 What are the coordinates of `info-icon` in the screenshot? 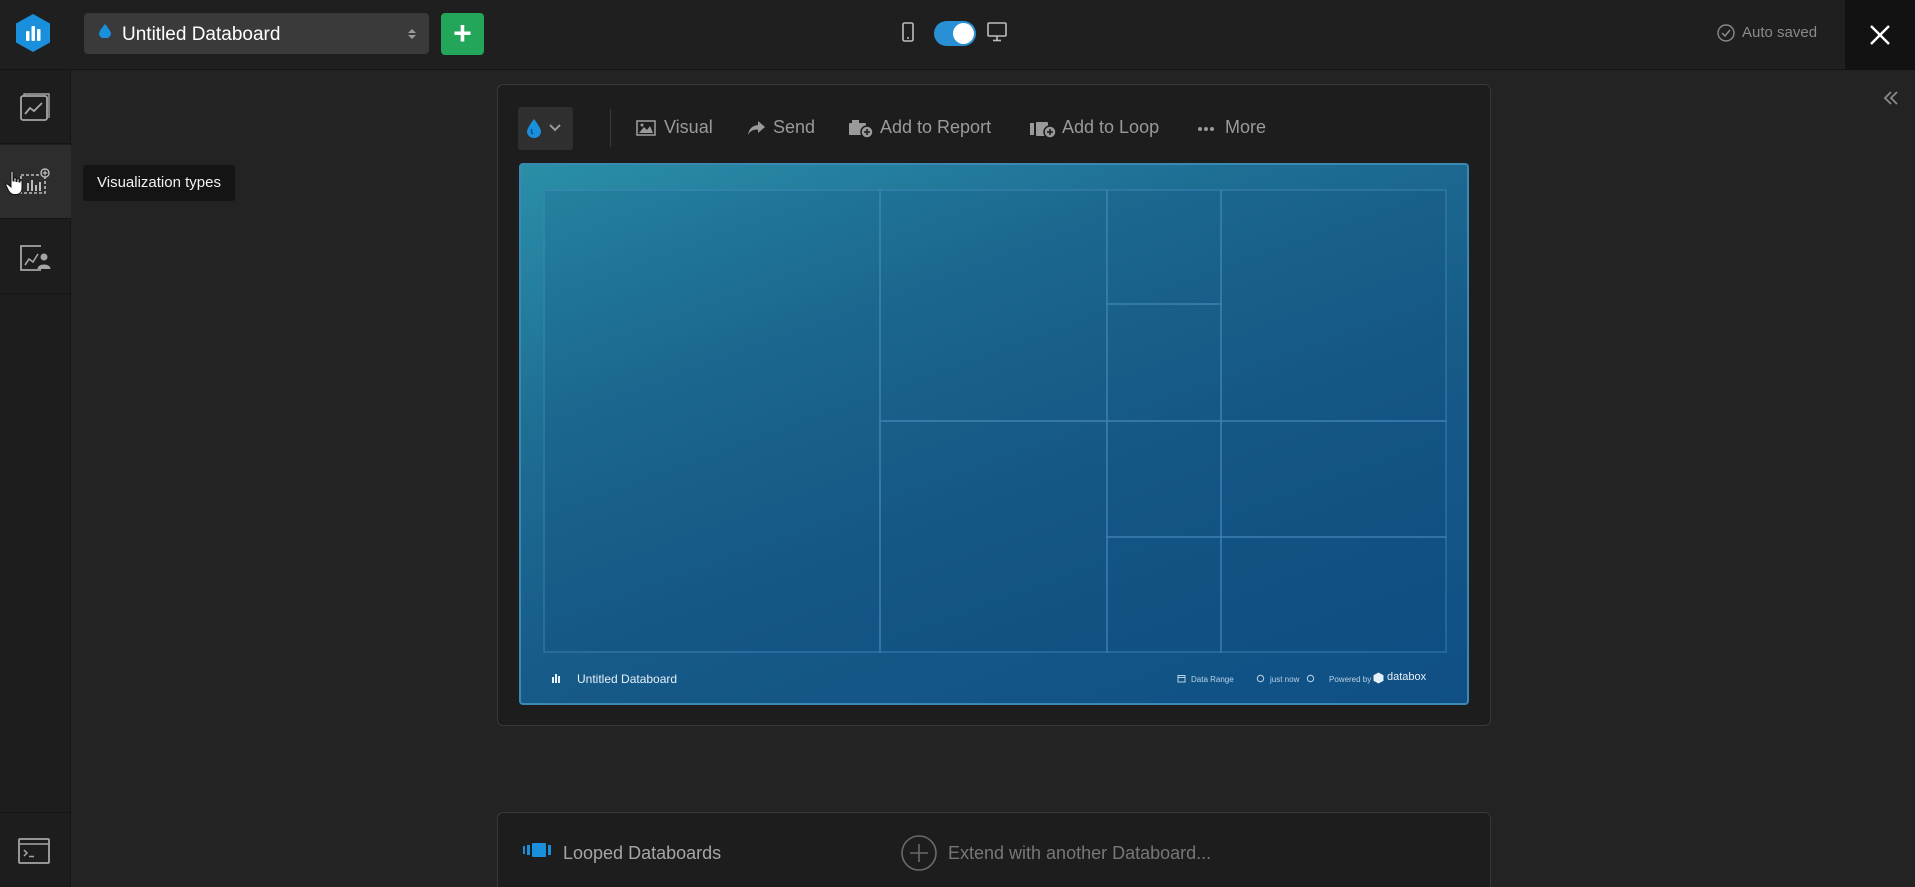 It's located at (1310, 678).